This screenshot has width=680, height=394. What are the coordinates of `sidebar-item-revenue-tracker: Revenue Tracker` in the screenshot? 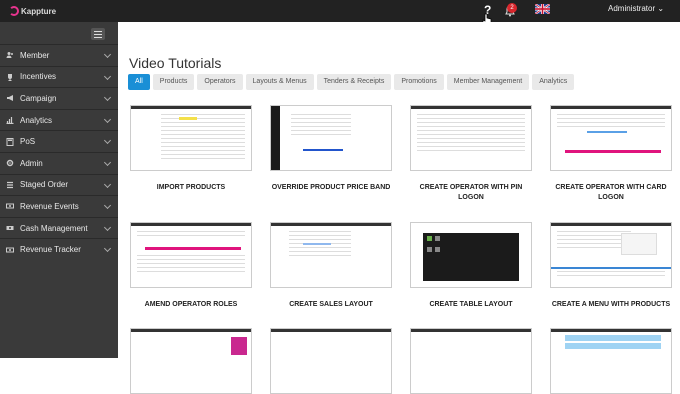 It's located at (59, 249).